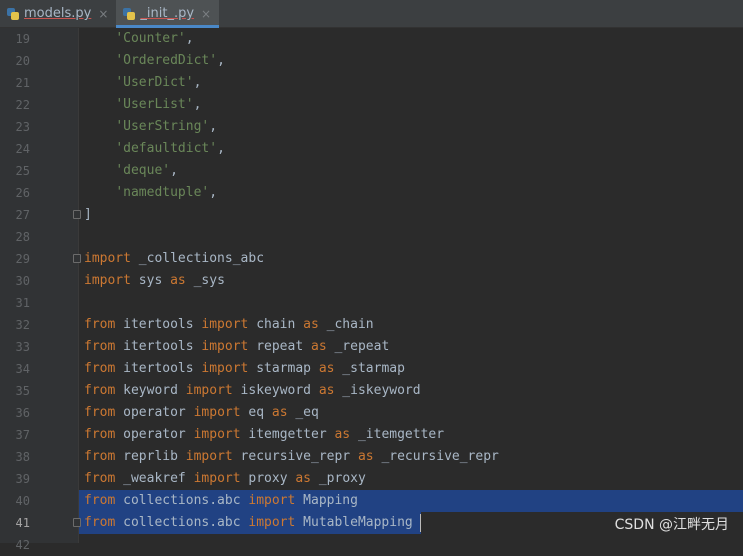 This screenshot has width=743, height=556. I want to click on tab-init-py: _init_.py ×, so click(168, 14).